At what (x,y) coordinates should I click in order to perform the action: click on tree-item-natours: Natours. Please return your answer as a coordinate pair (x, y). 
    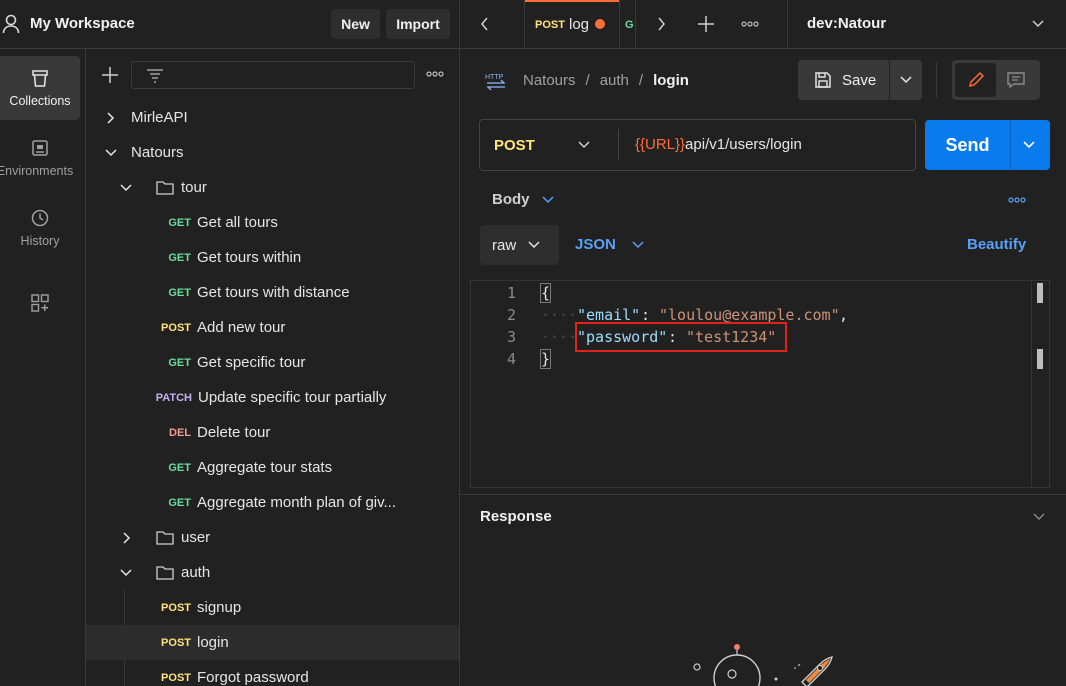
    Looking at the image, I should click on (272, 152).